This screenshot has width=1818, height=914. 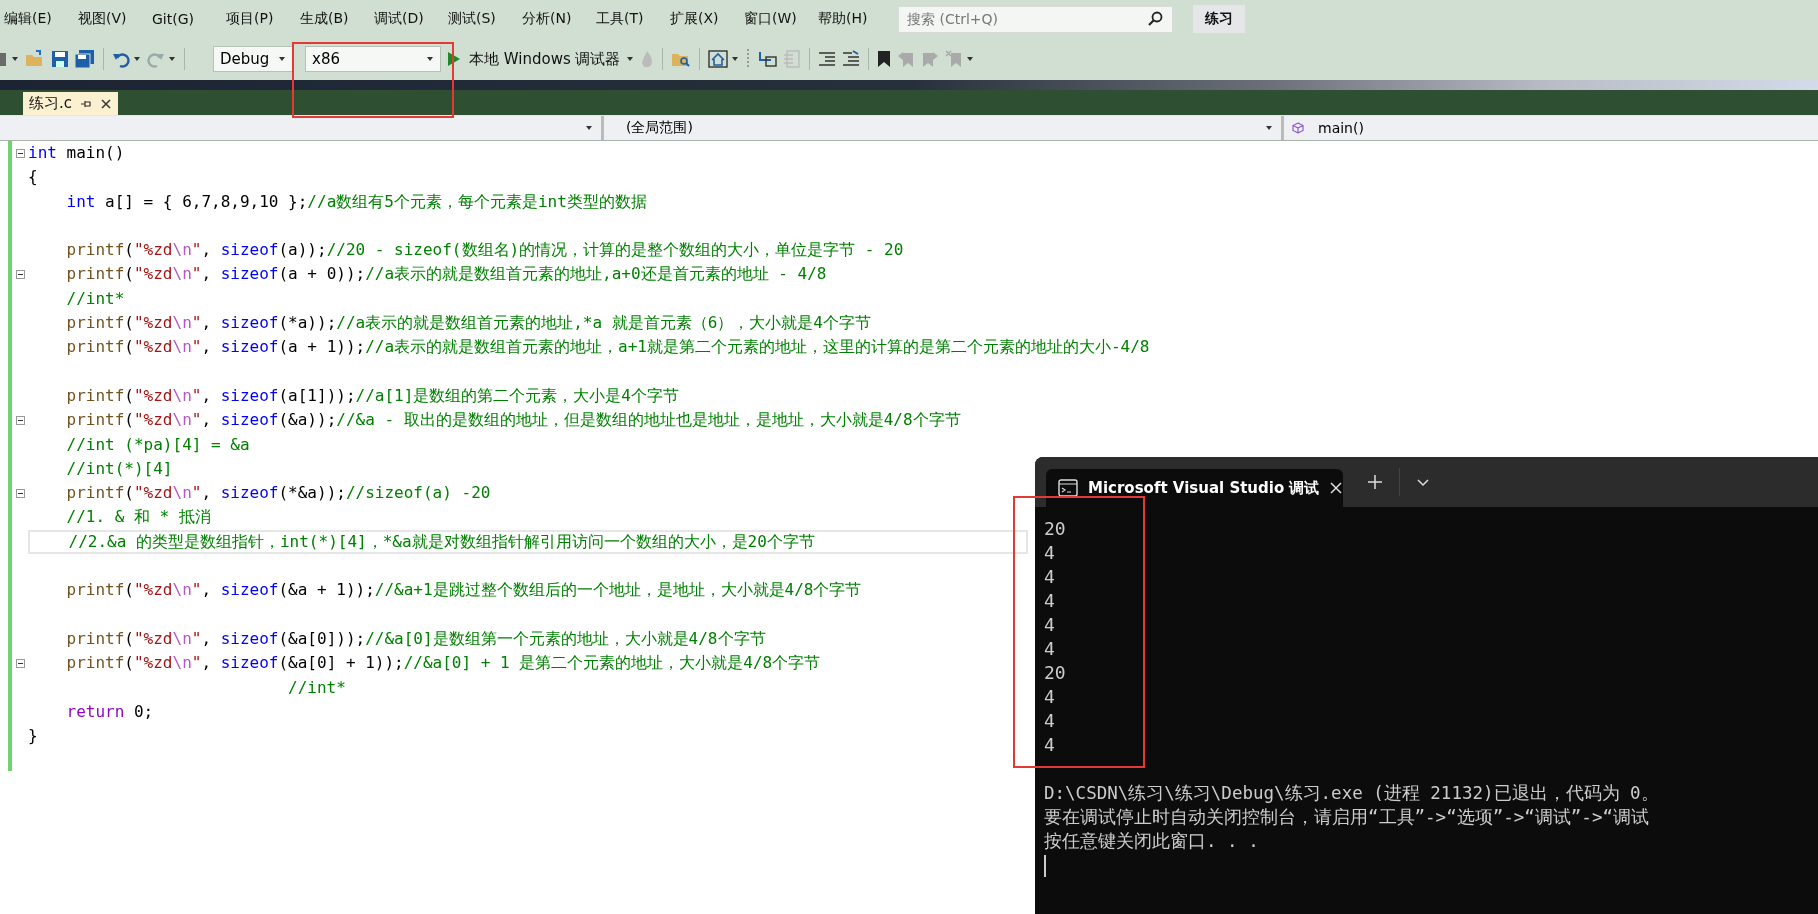 I want to click on console-message: D:\CSDN\练习\练习\Debug\练习.exe (进程 21132)已退出，代码为 0。, so click(x=1352, y=793).